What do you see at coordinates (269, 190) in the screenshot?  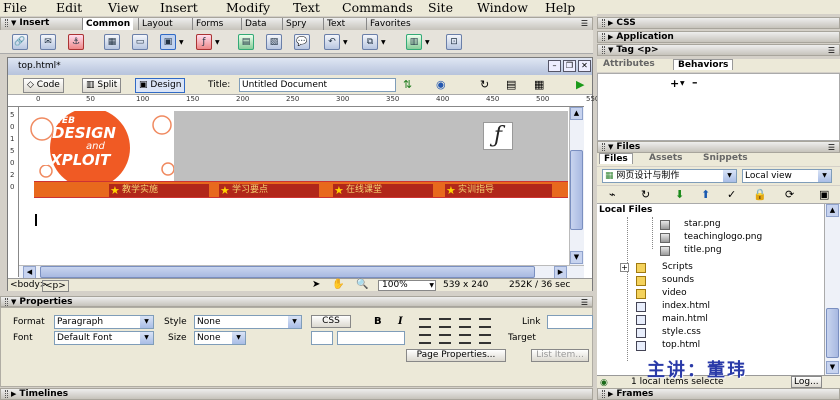 I see `nav-item-2: ★ 学习要点` at bounding box center [269, 190].